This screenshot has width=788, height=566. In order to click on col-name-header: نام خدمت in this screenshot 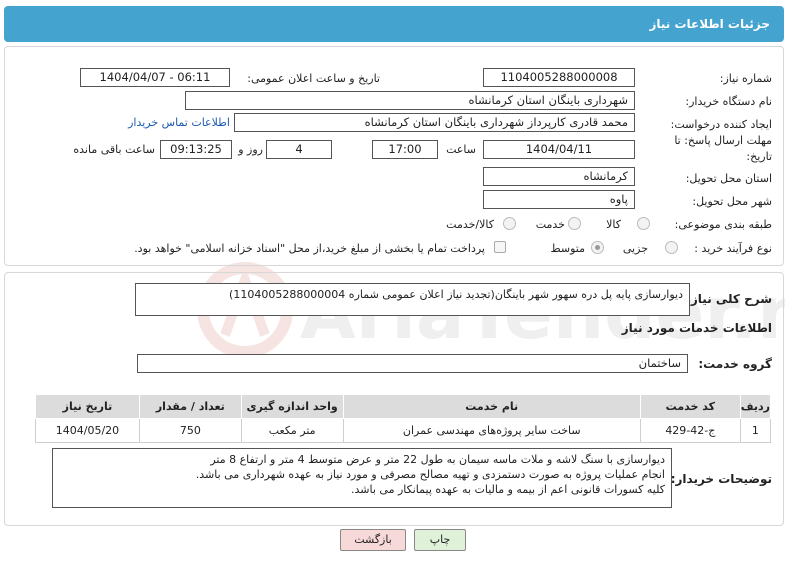, I will do `click(491, 406)`.